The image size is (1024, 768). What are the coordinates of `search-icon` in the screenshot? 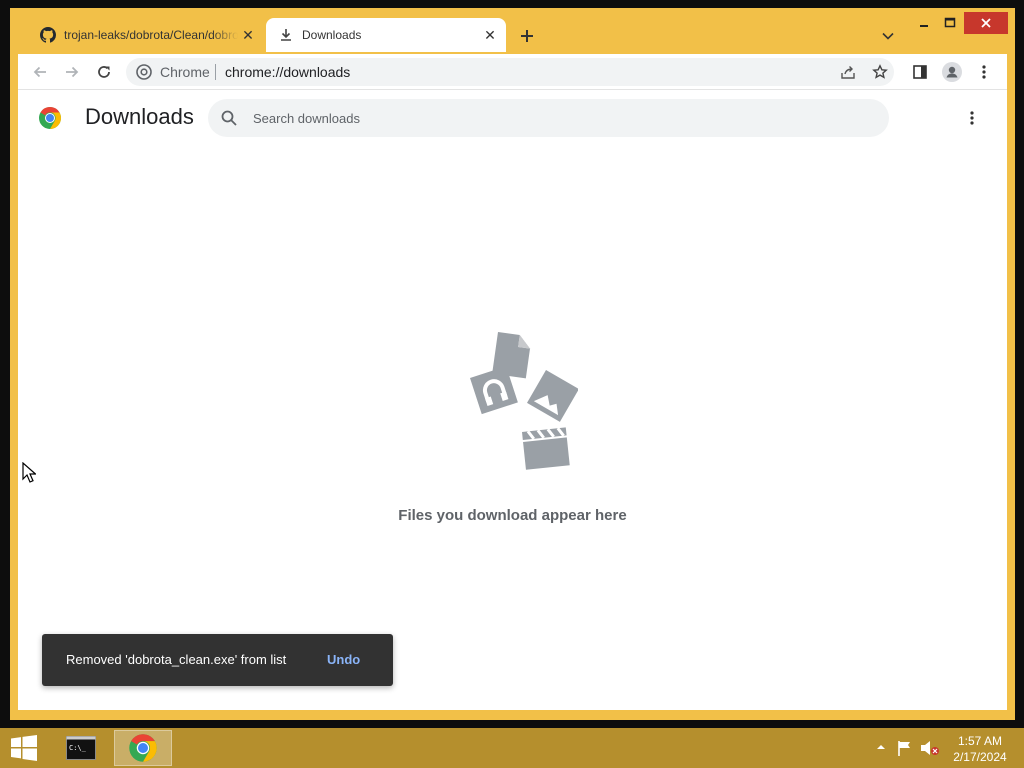 It's located at (229, 118).